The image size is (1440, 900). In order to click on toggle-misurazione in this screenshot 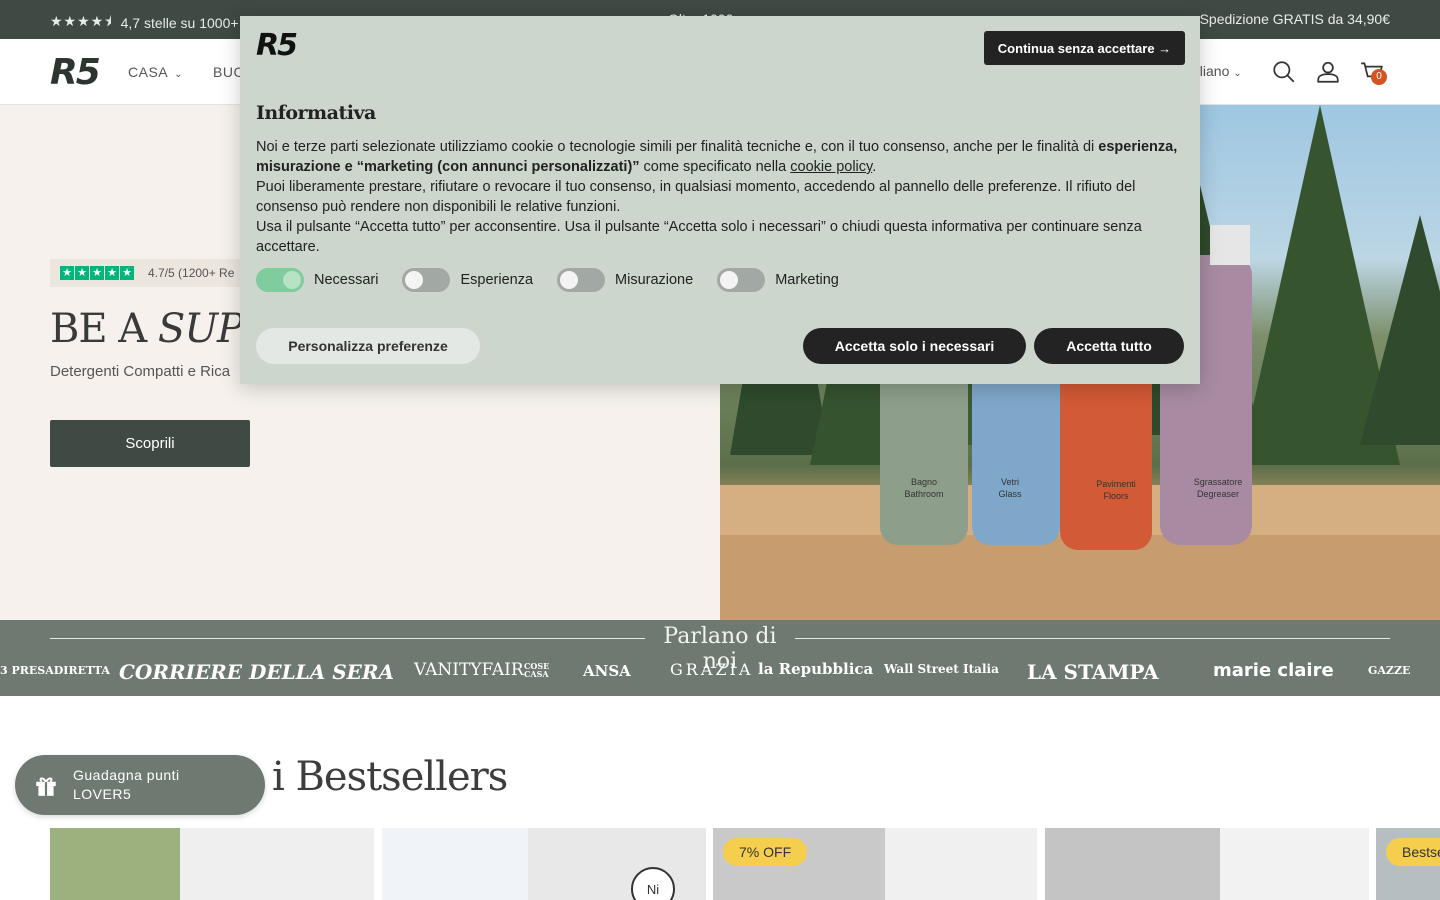, I will do `click(581, 280)`.